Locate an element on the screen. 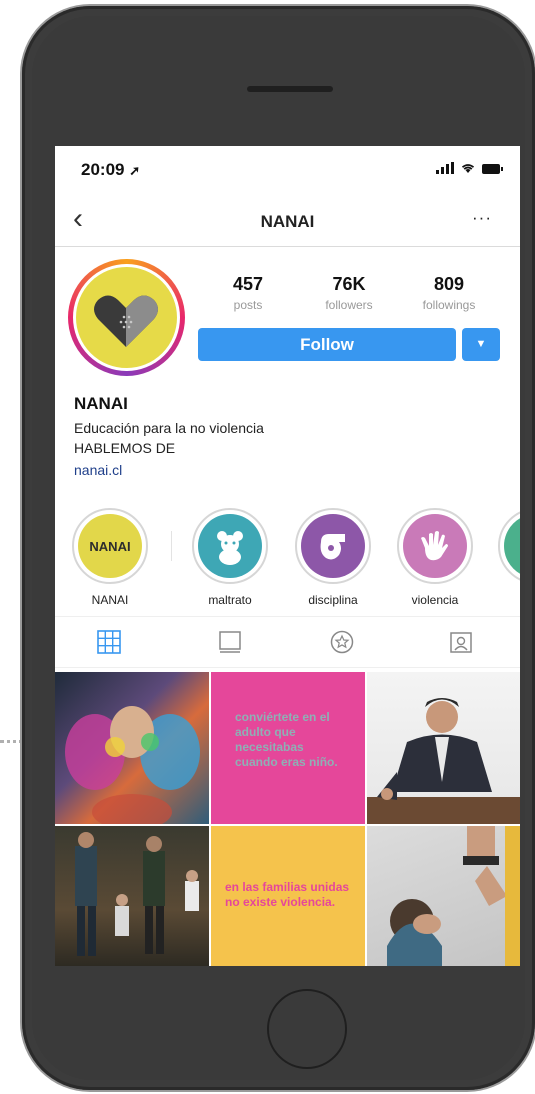 The height and width of the screenshot is (1094, 535). signal-icon is located at coordinates (445, 168).